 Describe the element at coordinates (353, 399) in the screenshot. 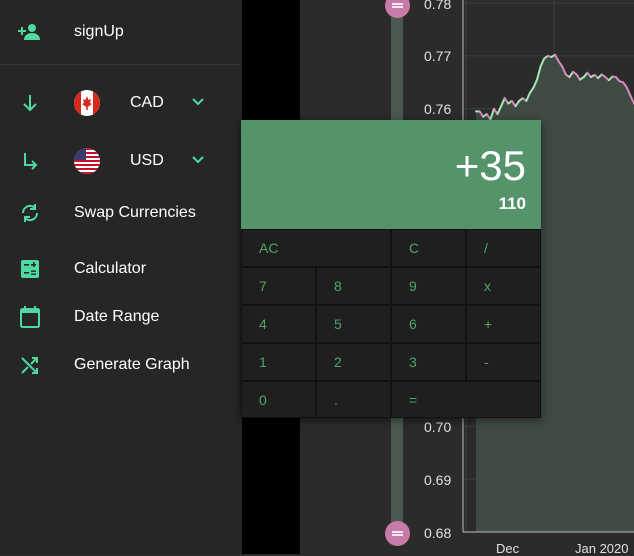

I see `key-decimal: .` at that location.